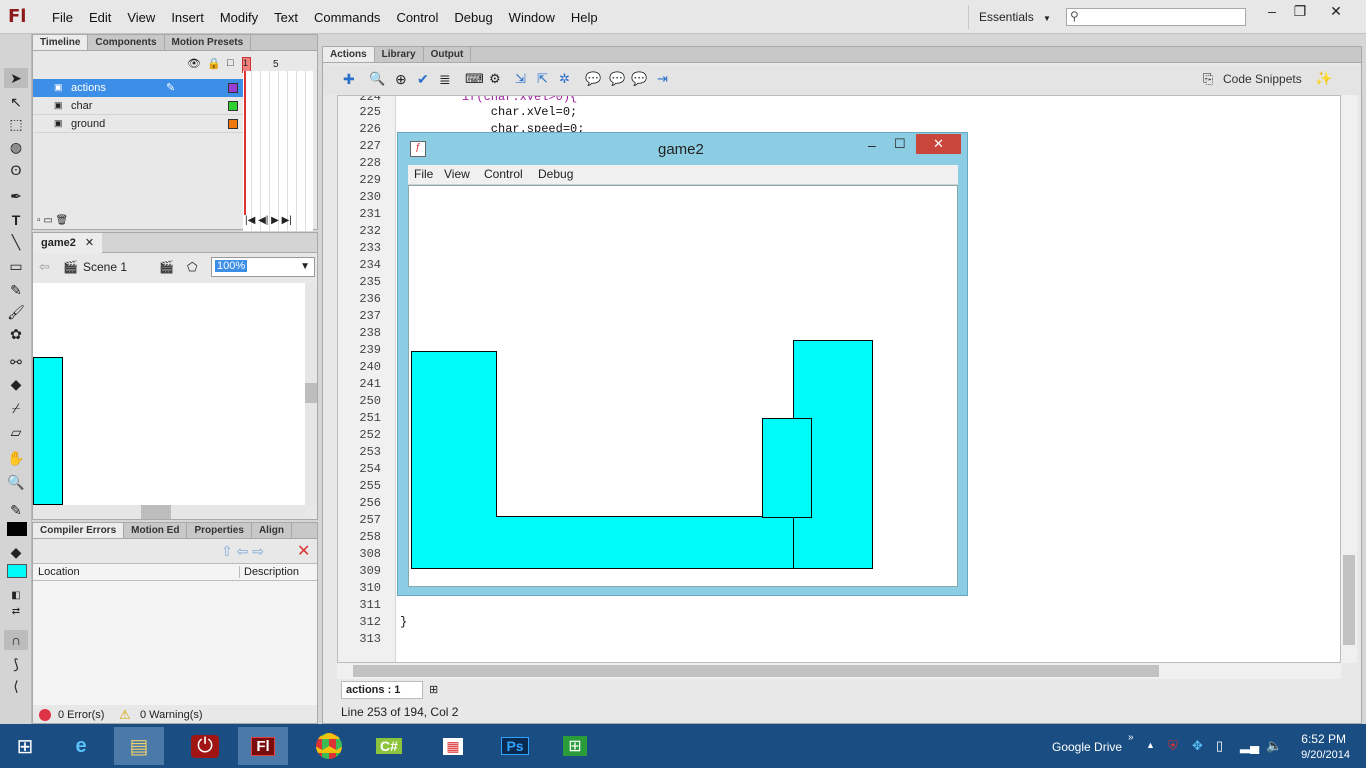  What do you see at coordinates (68, 243) in the screenshot?
I see `document-tab: game2 ✕` at bounding box center [68, 243].